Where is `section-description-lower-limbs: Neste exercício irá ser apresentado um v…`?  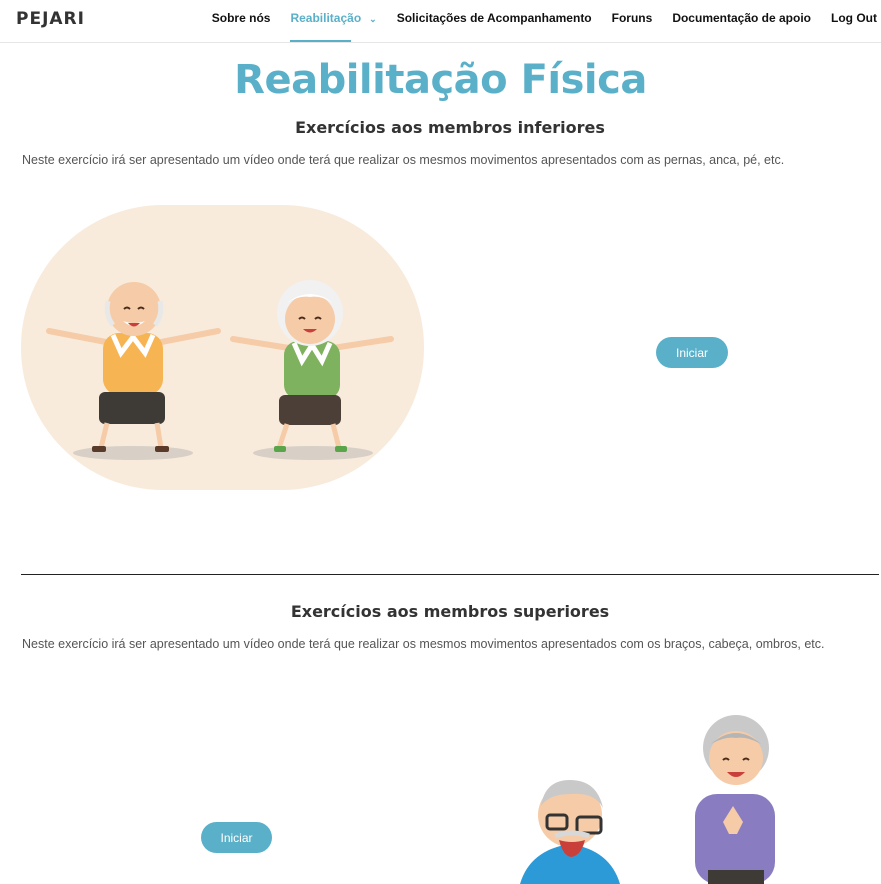
section-description-lower-limbs: Neste exercício irá ser apresentado um v… is located at coordinates (403, 160).